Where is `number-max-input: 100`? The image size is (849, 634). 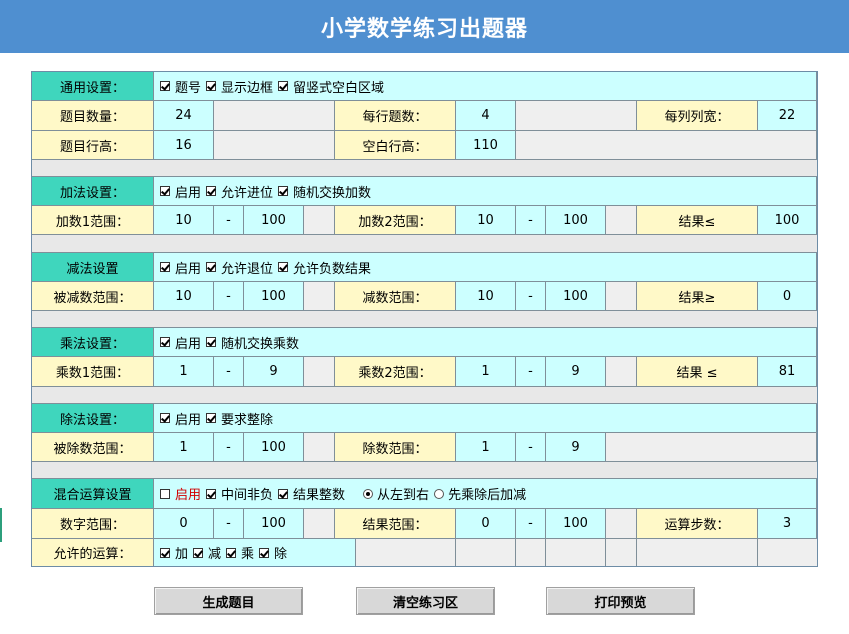 number-max-input: 100 is located at coordinates (274, 524).